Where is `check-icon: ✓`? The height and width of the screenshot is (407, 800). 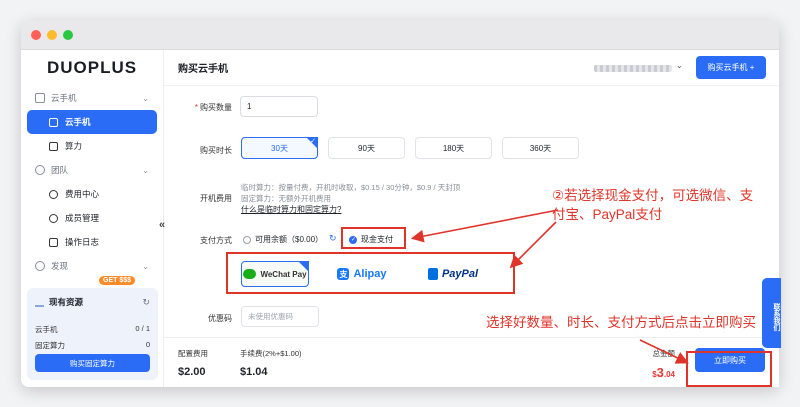 check-icon: ✓ is located at coordinates (313, 141).